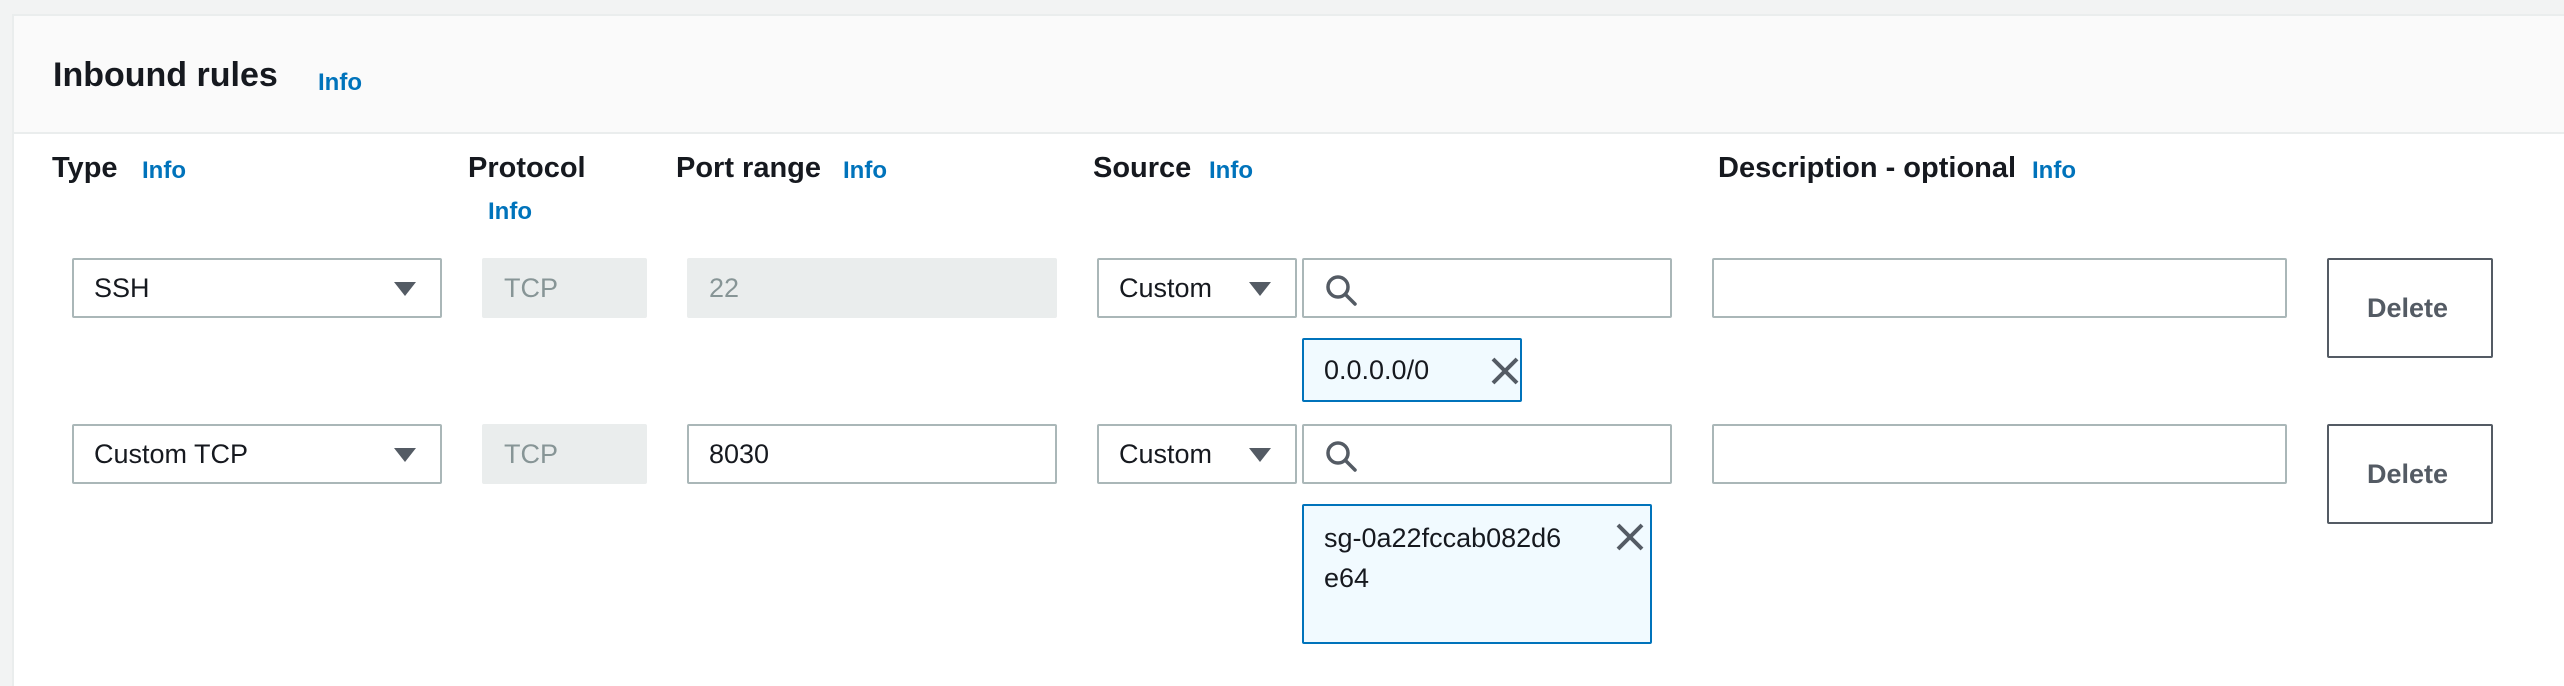 This screenshot has height=686, width=2564. What do you see at coordinates (85, 168) in the screenshot?
I see `type-column-label: Type` at bounding box center [85, 168].